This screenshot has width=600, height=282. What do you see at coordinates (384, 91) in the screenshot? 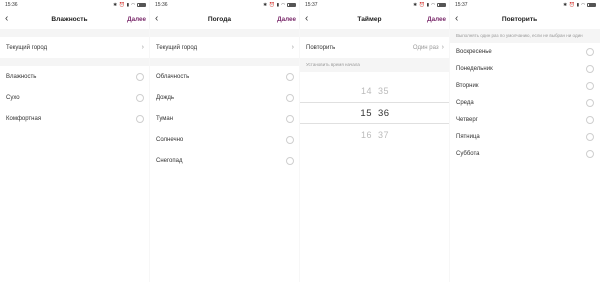
I see `picker-minute: 35` at bounding box center [384, 91].